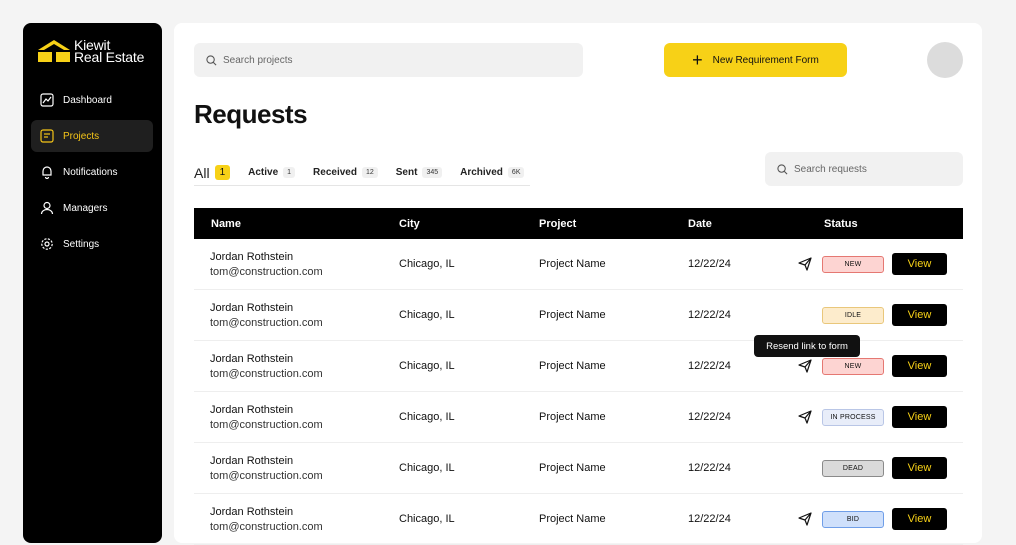 The image size is (1016, 545). What do you see at coordinates (47, 244) in the screenshot?
I see `gear-icon` at bounding box center [47, 244].